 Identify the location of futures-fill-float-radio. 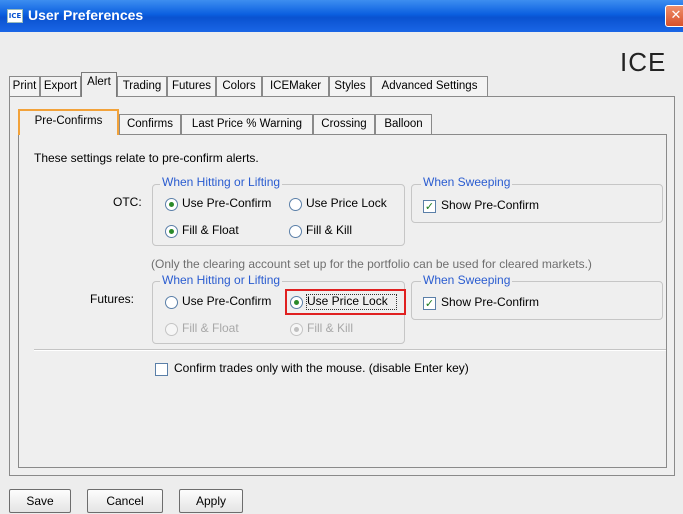
(171, 329).